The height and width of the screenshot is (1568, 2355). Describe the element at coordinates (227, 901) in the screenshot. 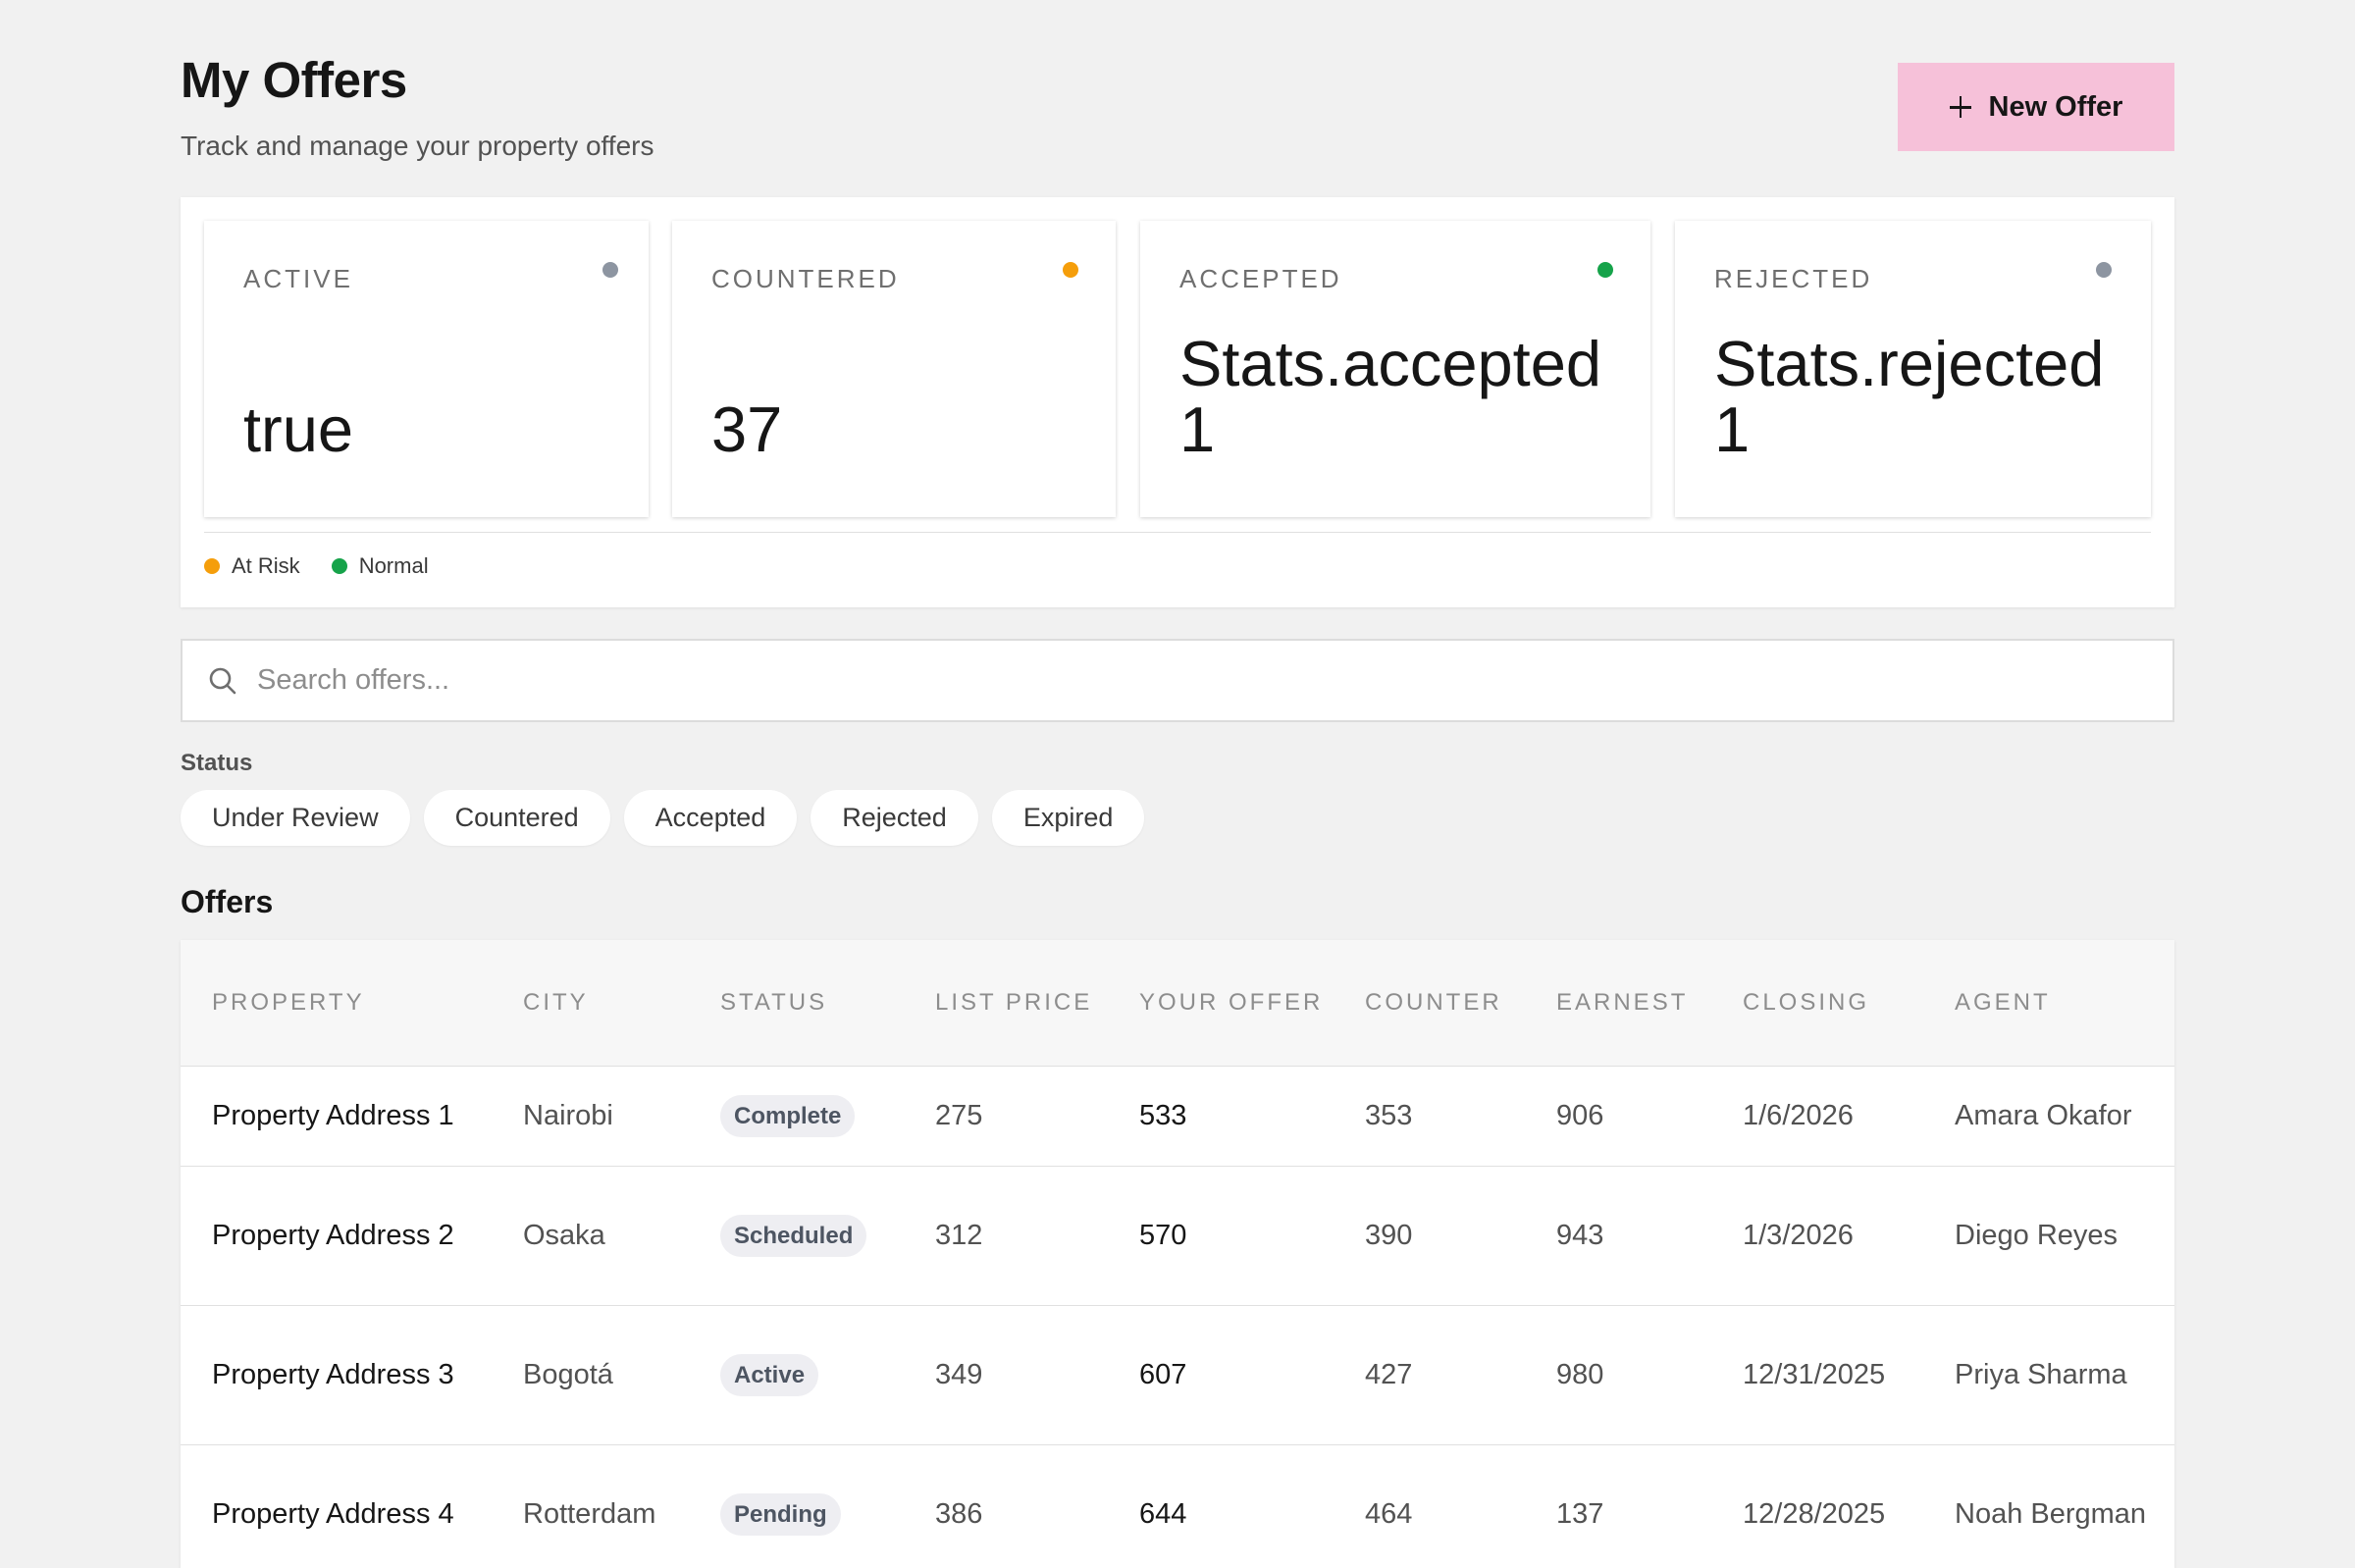

I see `offers-section-title: Offers` at that location.